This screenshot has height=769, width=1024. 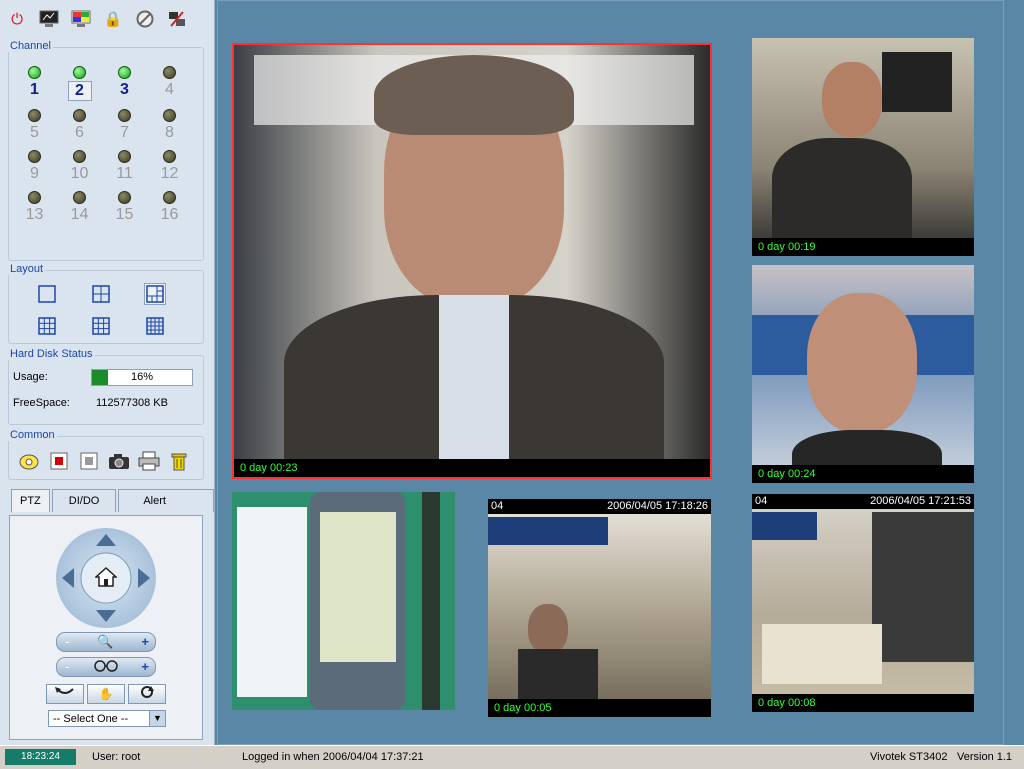 I want to click on layout-3x3-icon, so click(x=47, y=326).